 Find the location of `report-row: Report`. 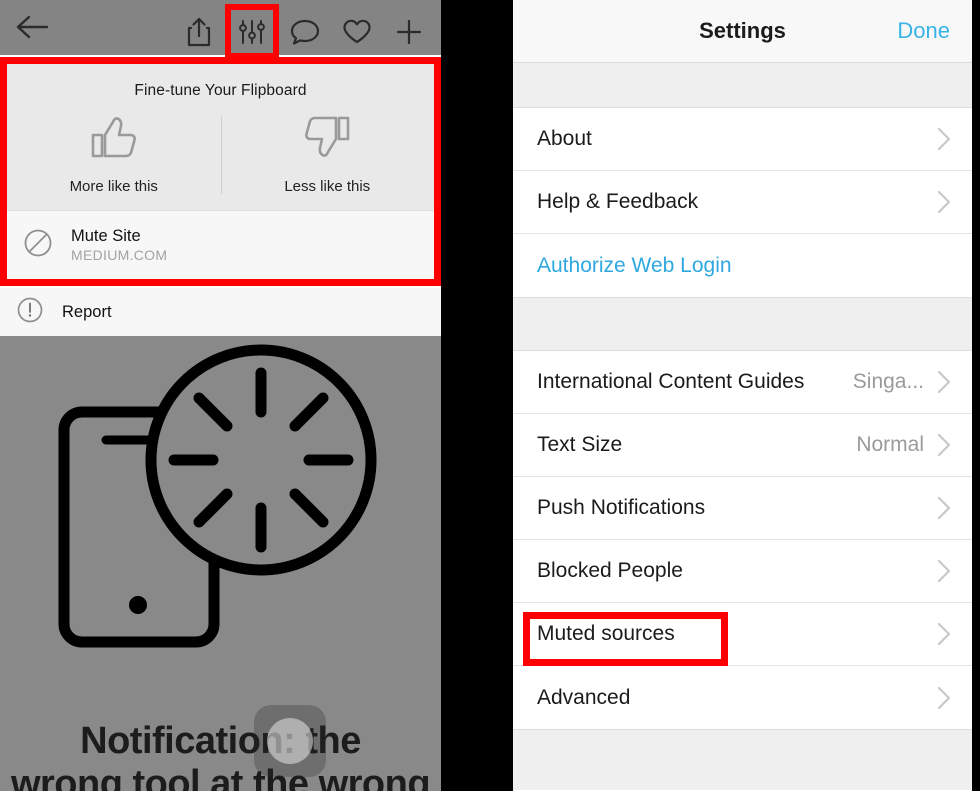

report-row: Report is located at coordinates (220, 312).